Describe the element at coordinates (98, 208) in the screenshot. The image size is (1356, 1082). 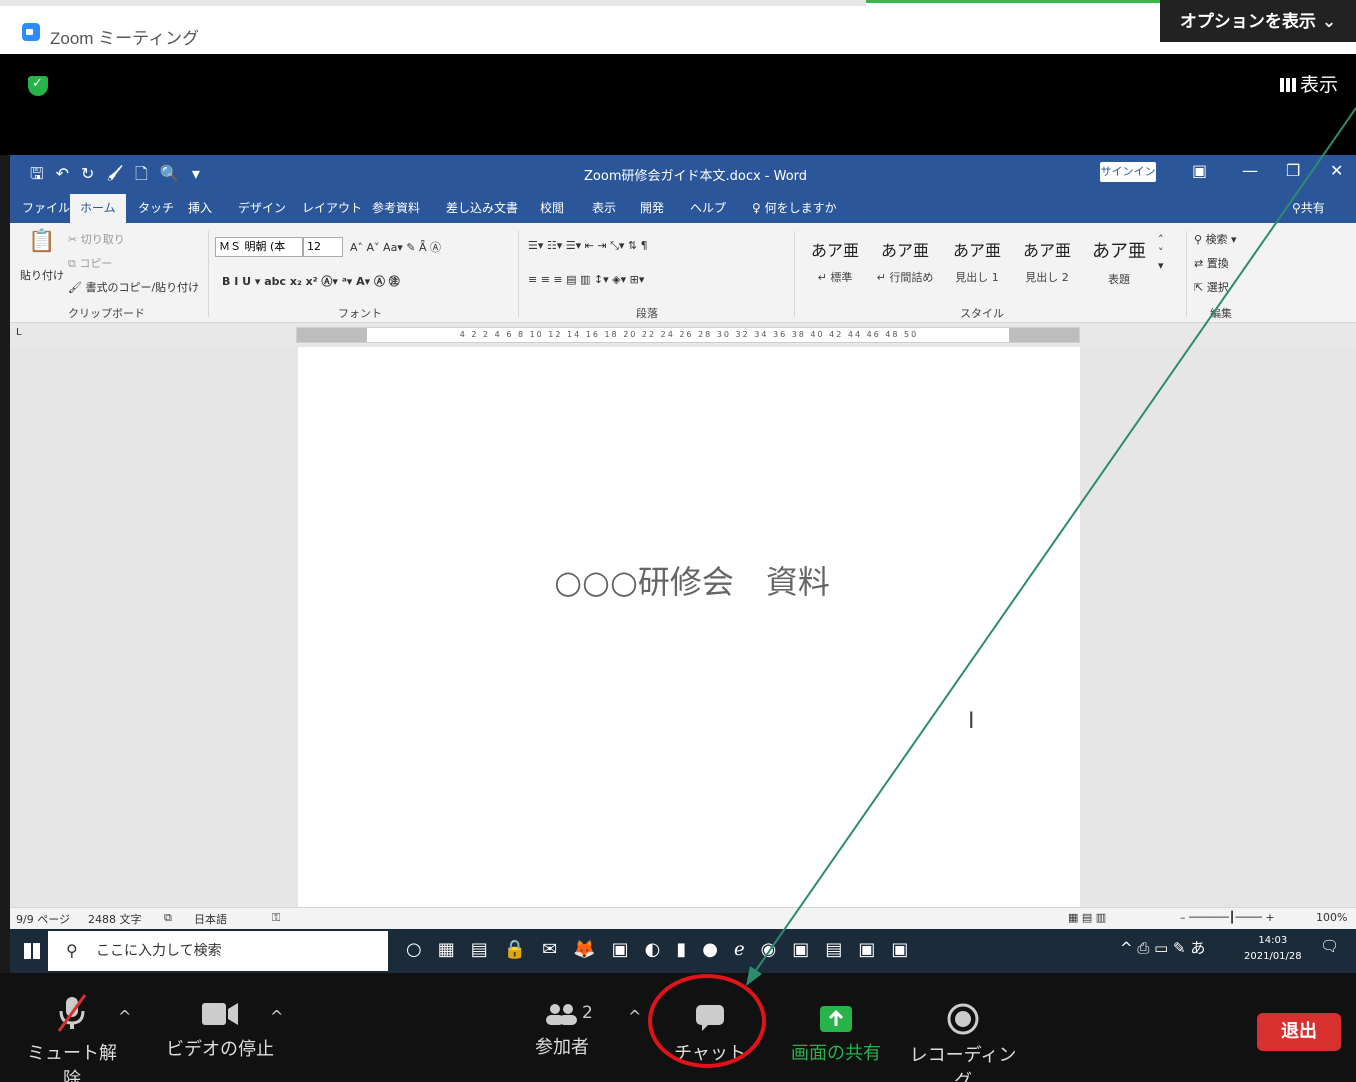
I see `tab-home: ホーム` at that location.